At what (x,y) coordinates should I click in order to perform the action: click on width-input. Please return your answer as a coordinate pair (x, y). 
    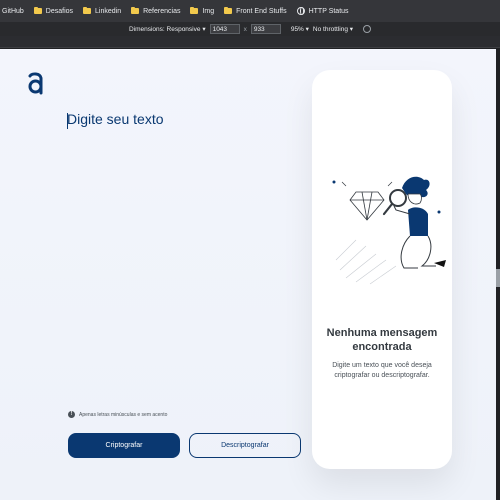
    Looking at the image, I should click on (224, 29).